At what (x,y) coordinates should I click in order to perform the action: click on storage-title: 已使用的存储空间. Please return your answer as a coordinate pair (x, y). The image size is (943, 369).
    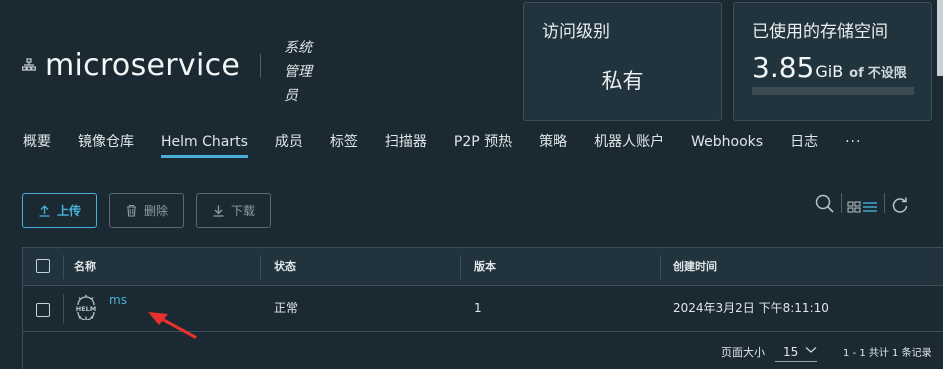
    Looking at the image, I should click on (820, 32).